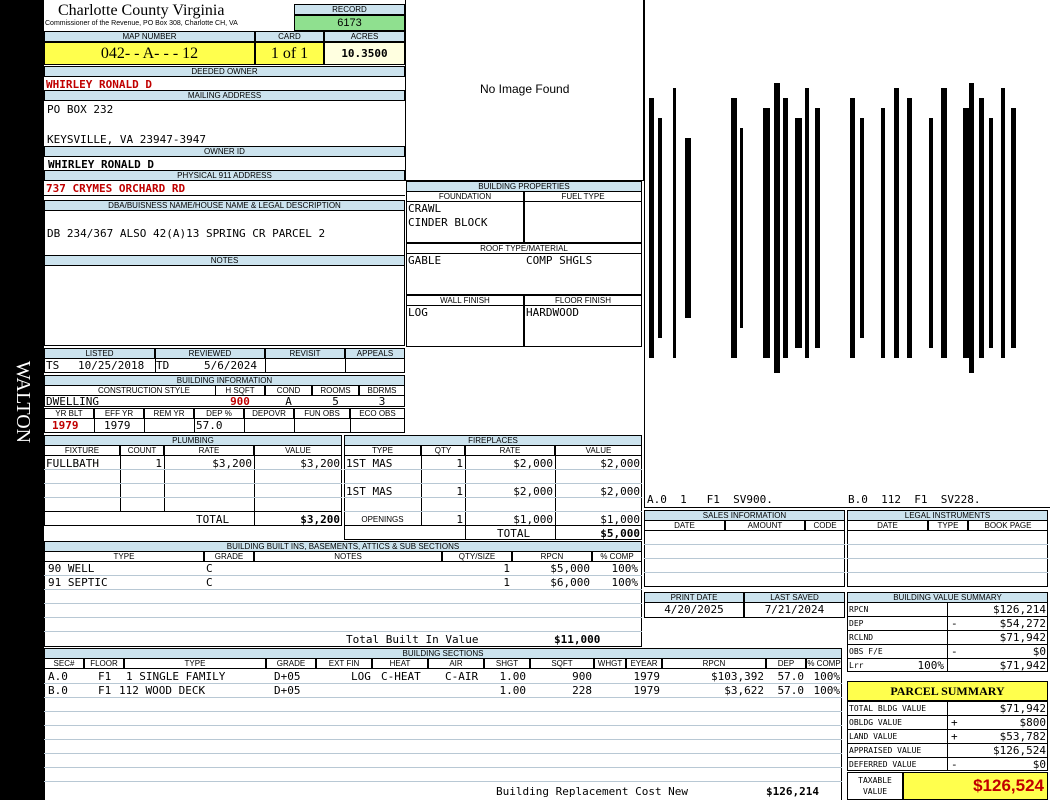 The width and height of the screenshot is (1050, 800). I want to click on rooms-value: 5, so click(335, 401).